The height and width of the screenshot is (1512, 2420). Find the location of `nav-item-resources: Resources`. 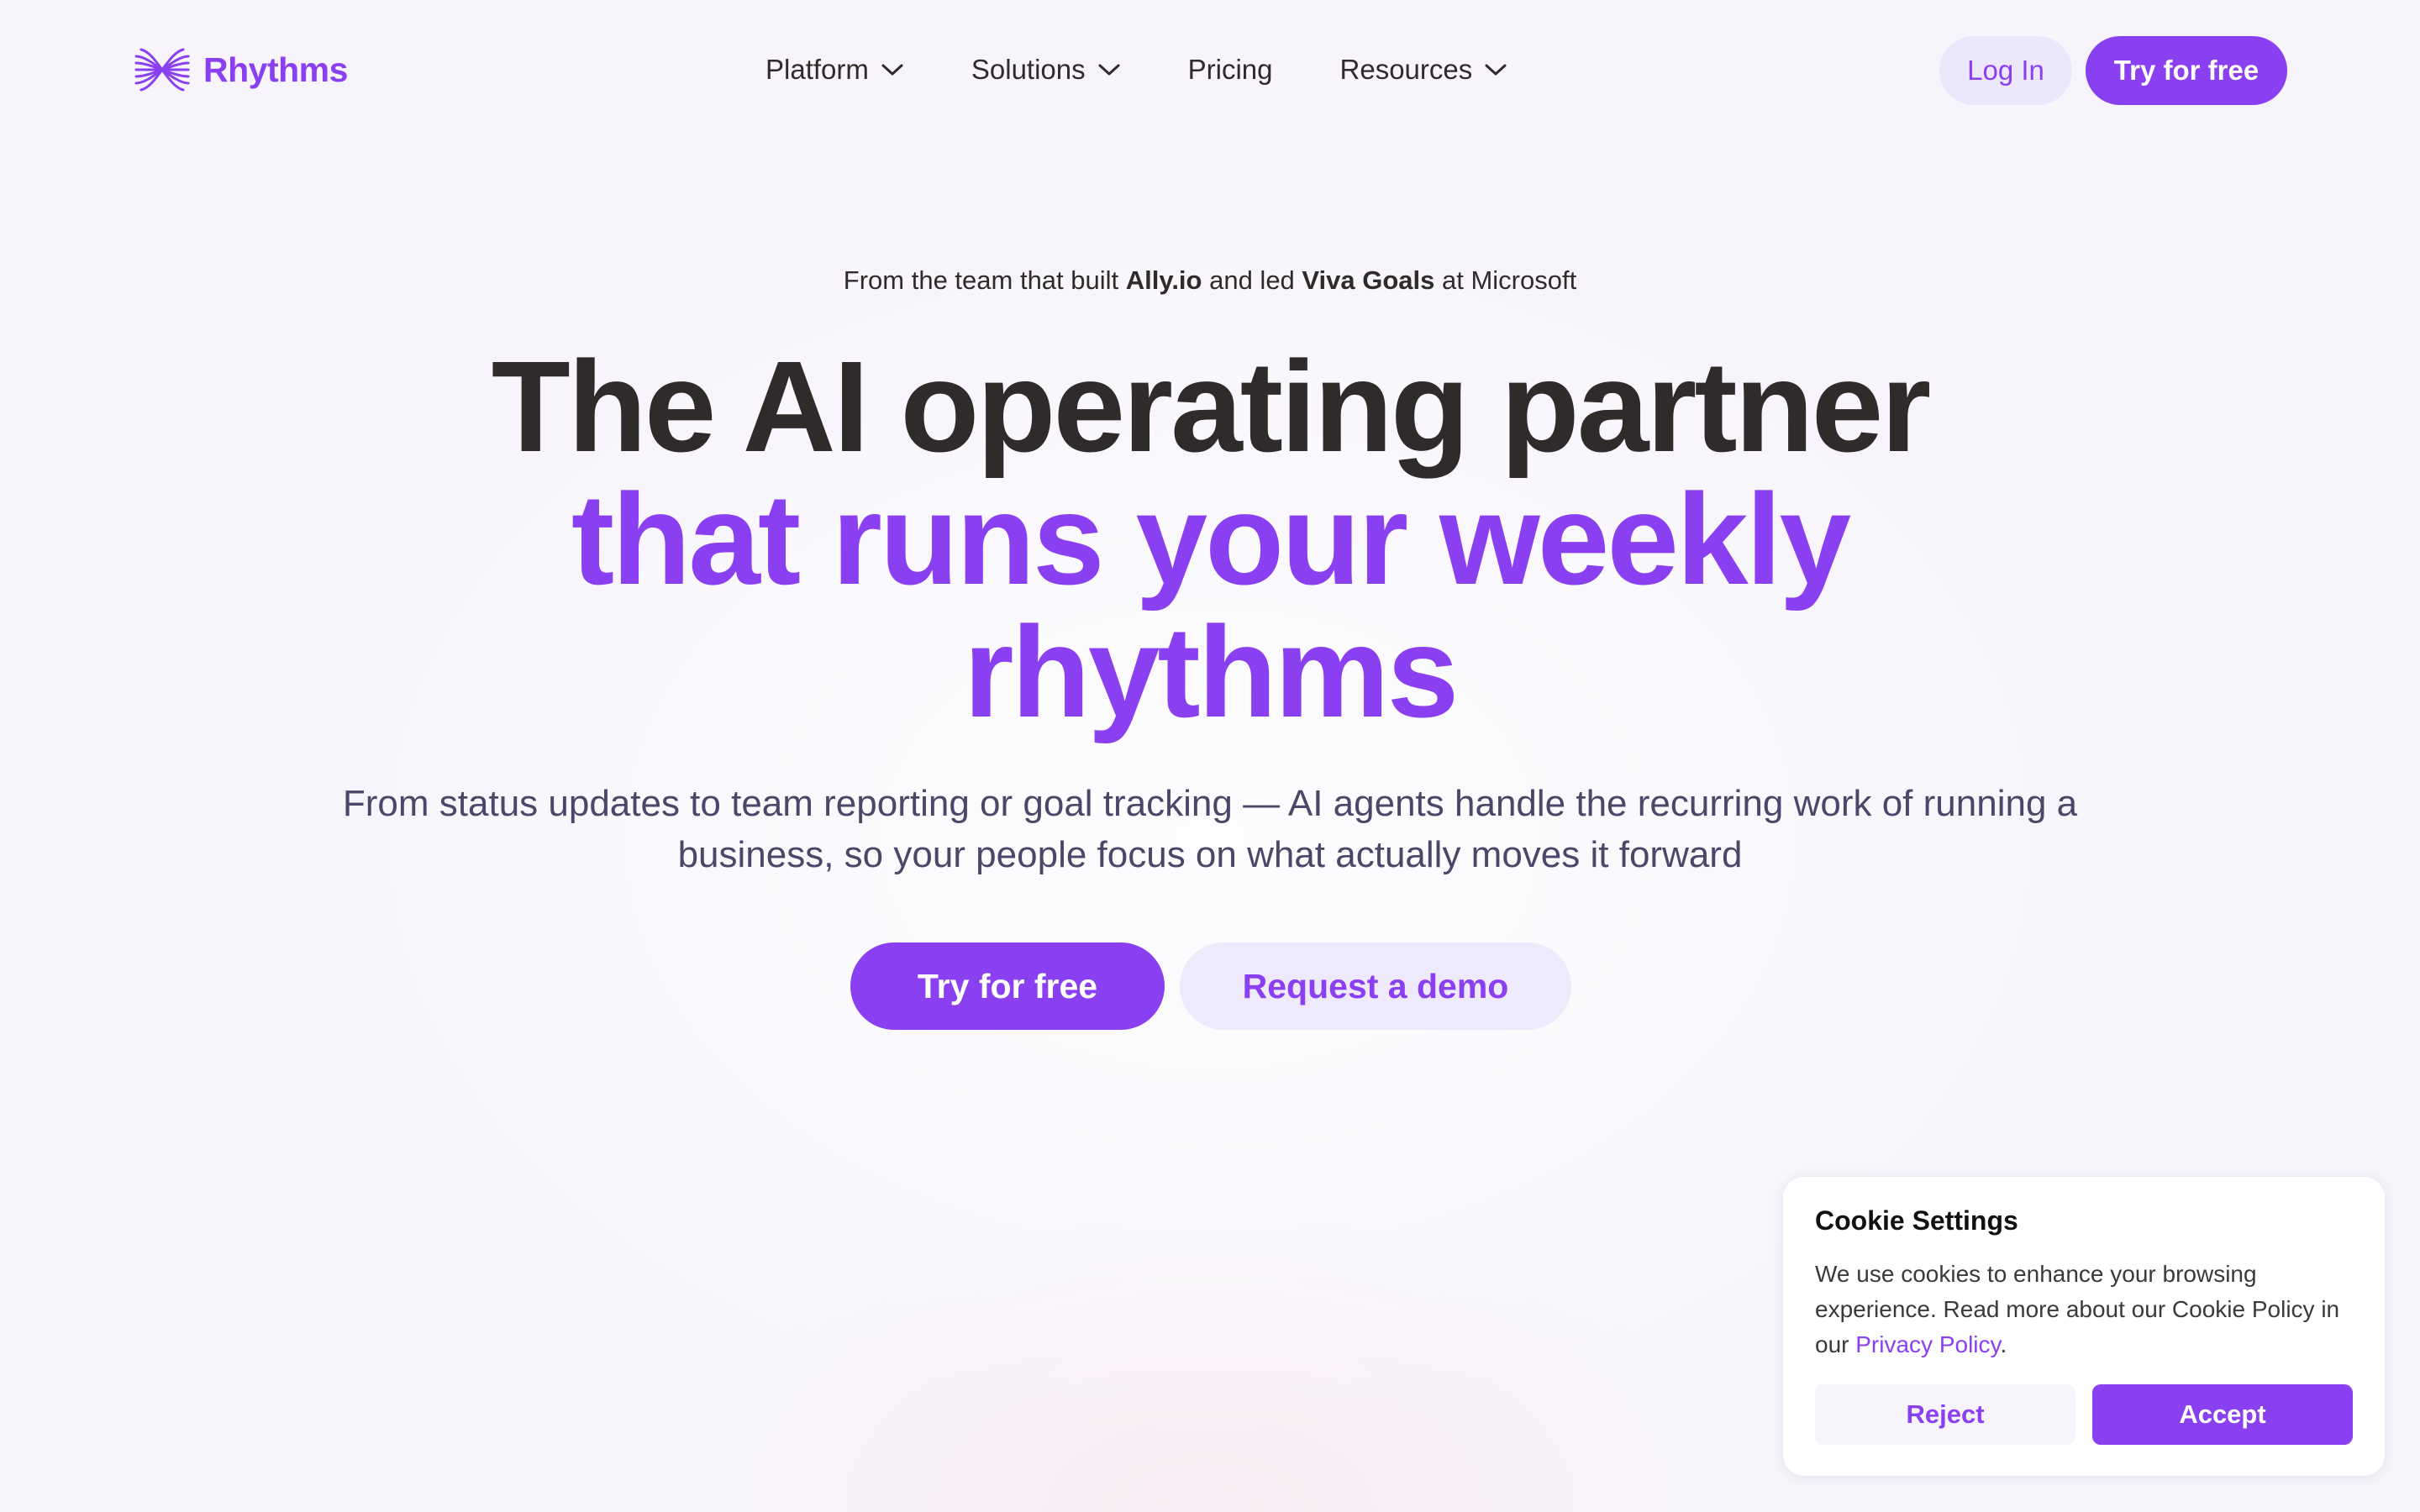

nav-item-resources: Resources is located at coordinates (1424, 70).